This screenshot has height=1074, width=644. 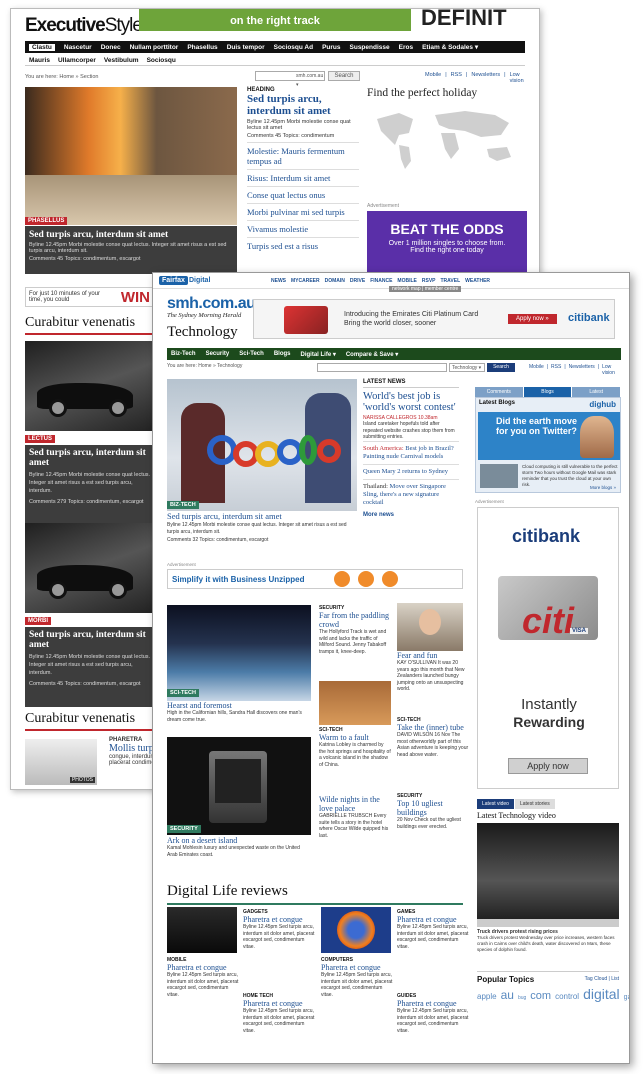 What do you see at coordinates (303, 245) in the screenshot?
I see `column-link: Turpis sed est a risus` at bounding box center [303, 245].